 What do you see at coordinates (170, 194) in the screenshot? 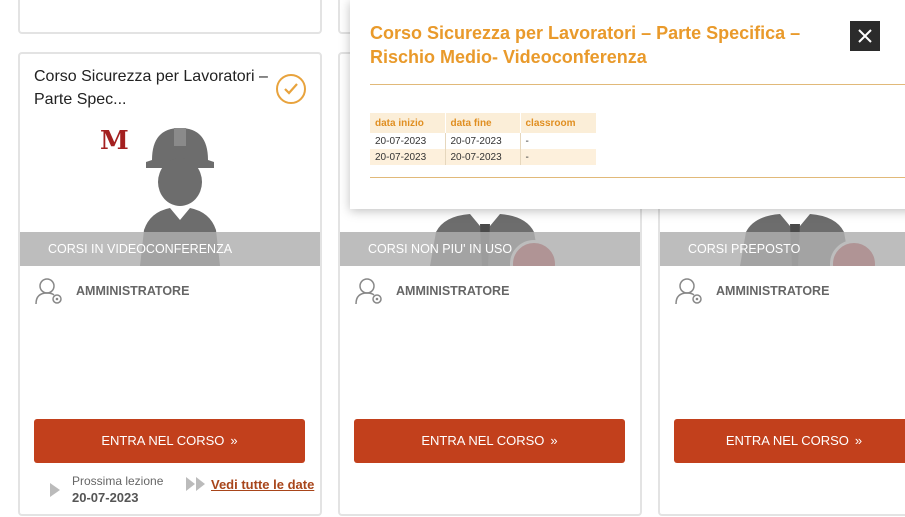
I see `course-thumbnail: M CORSI IN VIDEOCONFERENZA` at bounding box center [170, 194].